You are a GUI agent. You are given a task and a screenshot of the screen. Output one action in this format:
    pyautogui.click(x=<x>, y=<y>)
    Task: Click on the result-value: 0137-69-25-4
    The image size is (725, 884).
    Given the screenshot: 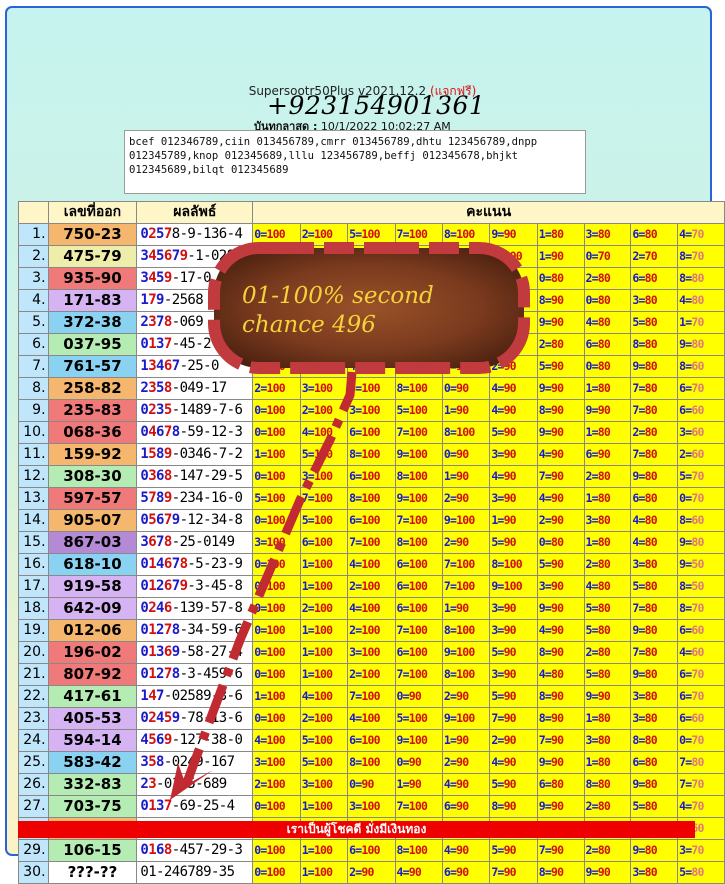 What is the action you would take?
    pyautogui.click(x=195, y=806)
    